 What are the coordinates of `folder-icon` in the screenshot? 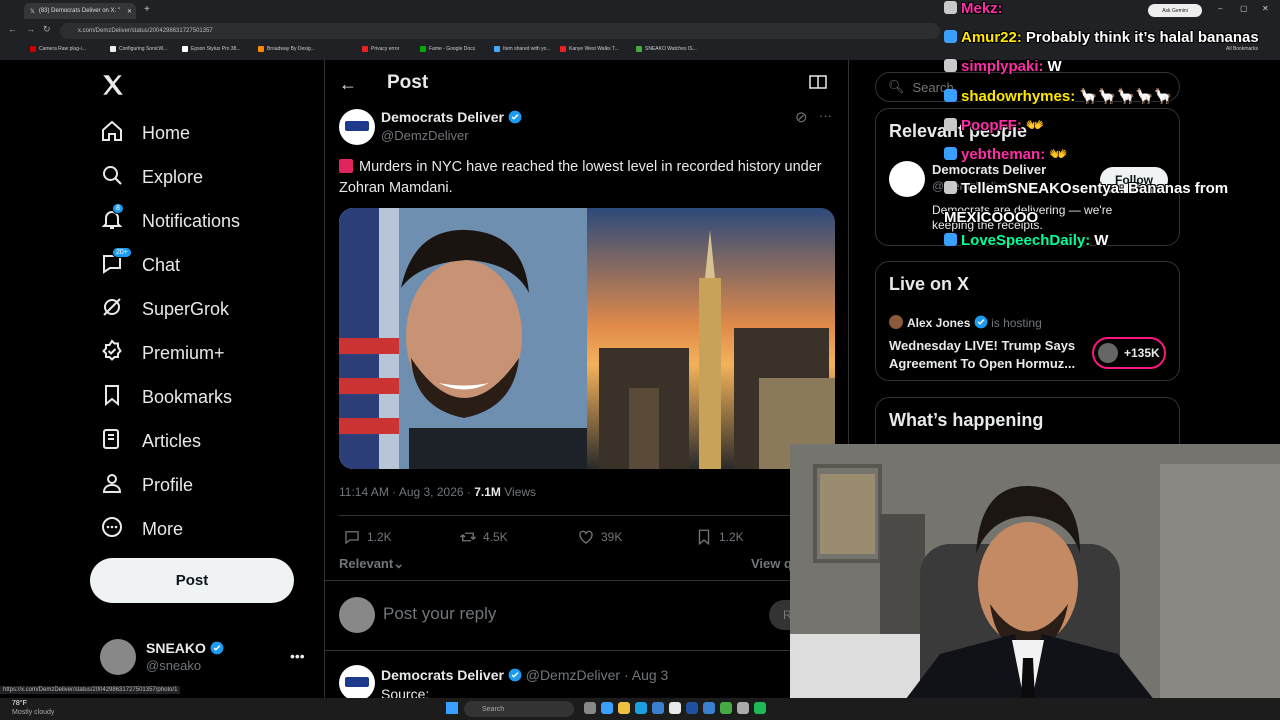 It's located at (624, 708).